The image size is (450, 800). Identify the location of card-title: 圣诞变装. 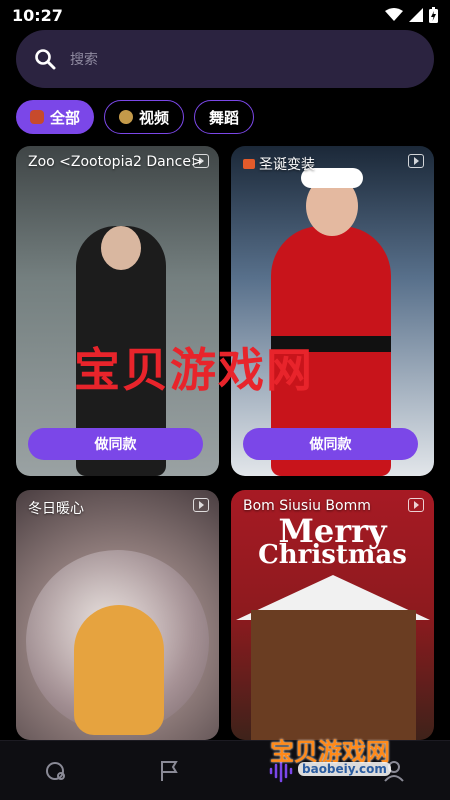
(279, 164).